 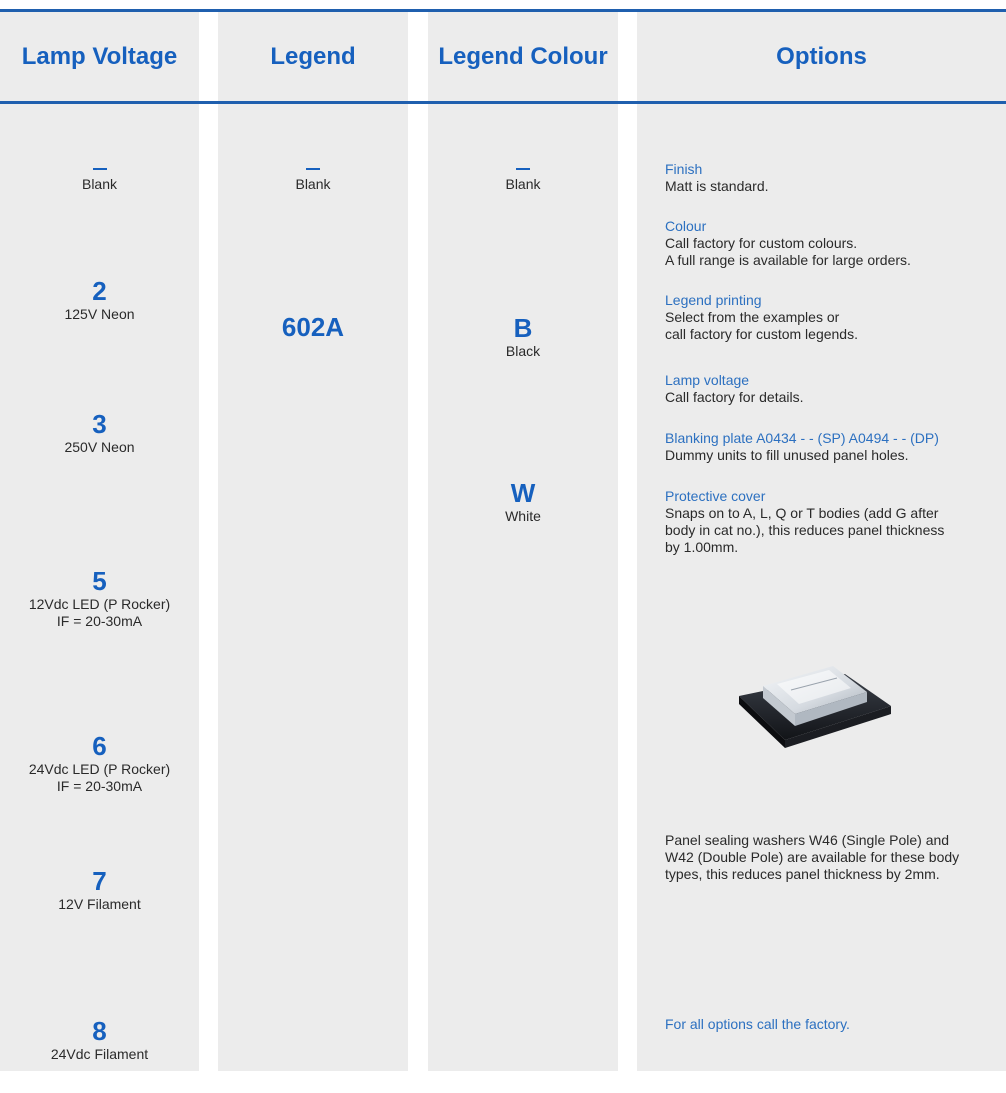 What do you see at coordinates (734, 397) in the screenshot?
I see `option-body: Call factory for details.` at bounding box center [734, 397].